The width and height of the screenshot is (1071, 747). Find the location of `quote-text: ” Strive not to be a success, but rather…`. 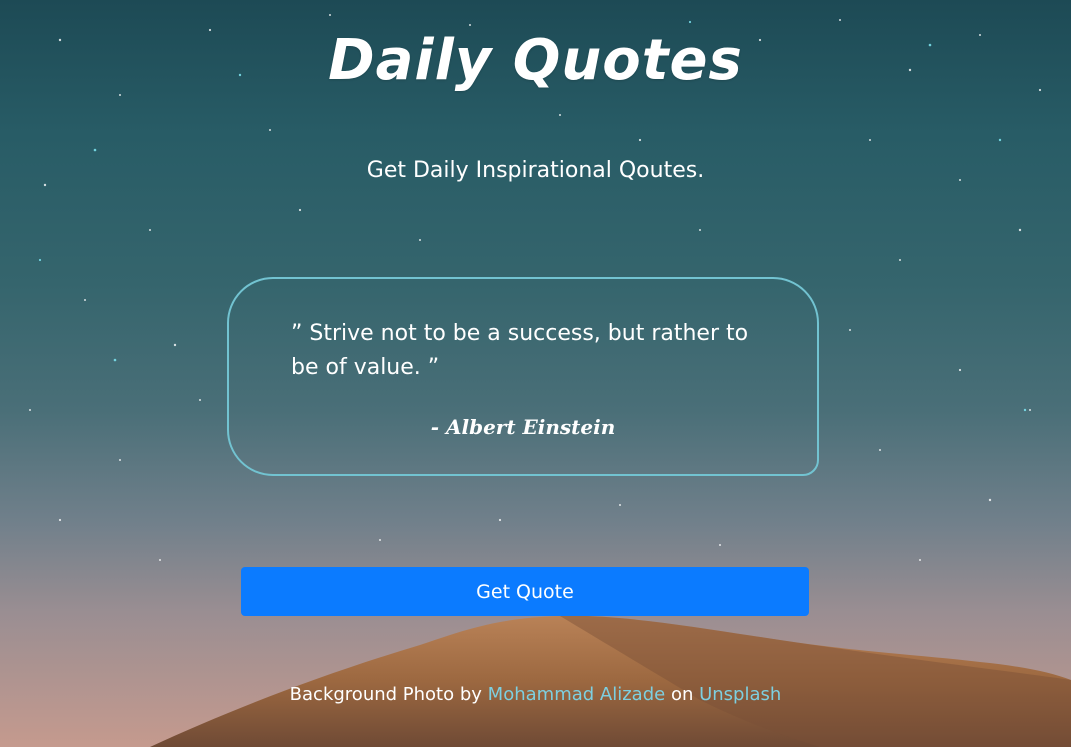

quote-text: ” Strive not to be a success, but rather… is located at coordinates (520, 350).